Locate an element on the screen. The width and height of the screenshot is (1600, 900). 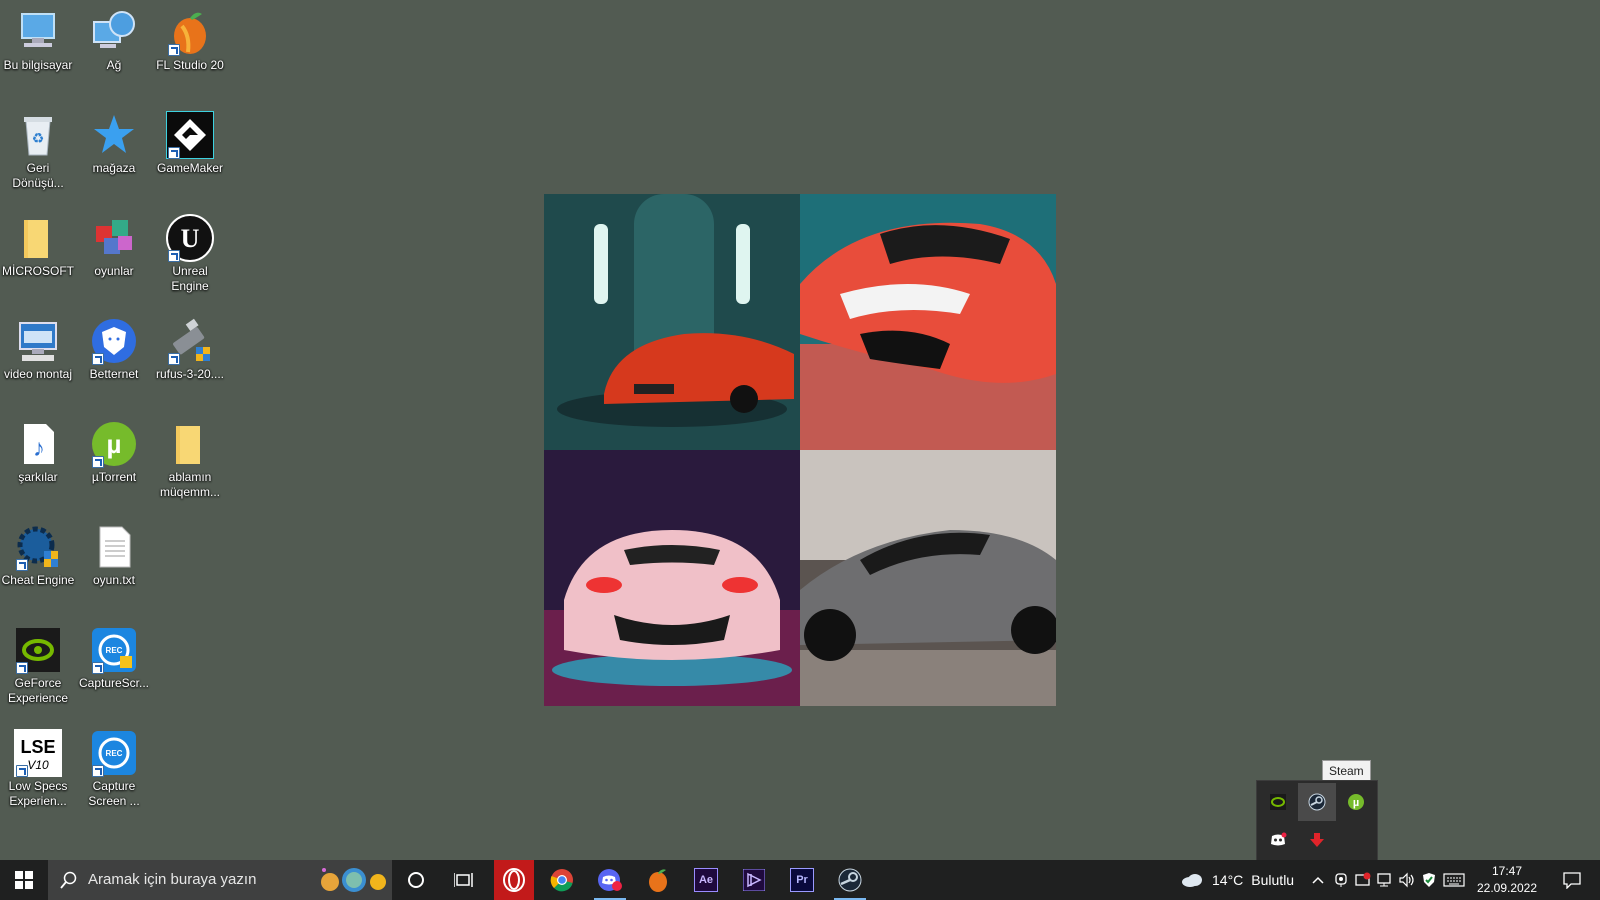
task-view-button is located at coordinates (464, 880).